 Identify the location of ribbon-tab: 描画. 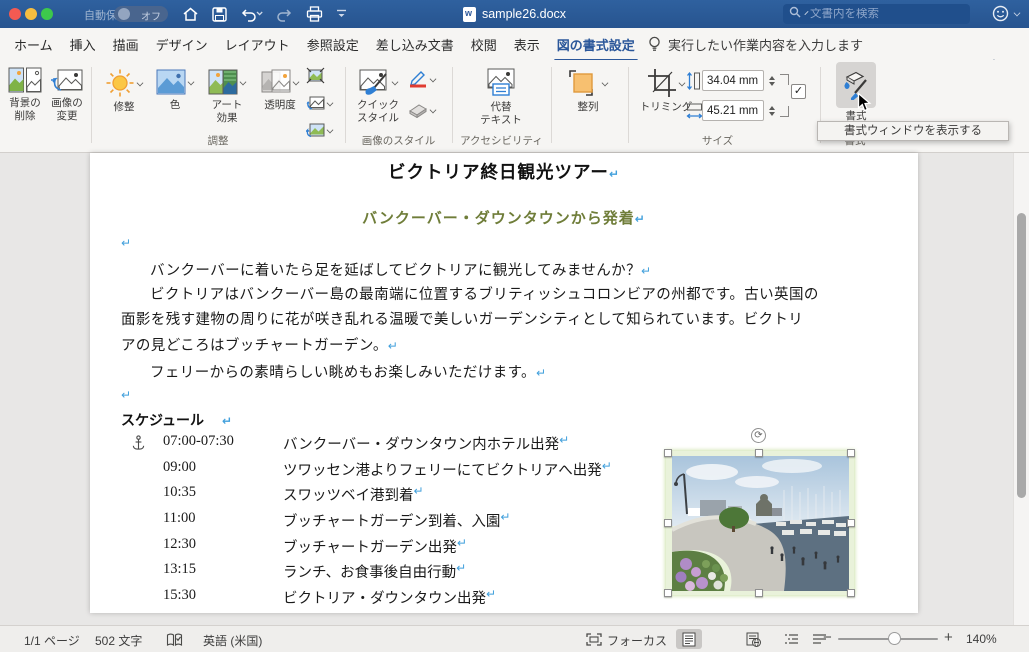
(126, 44).